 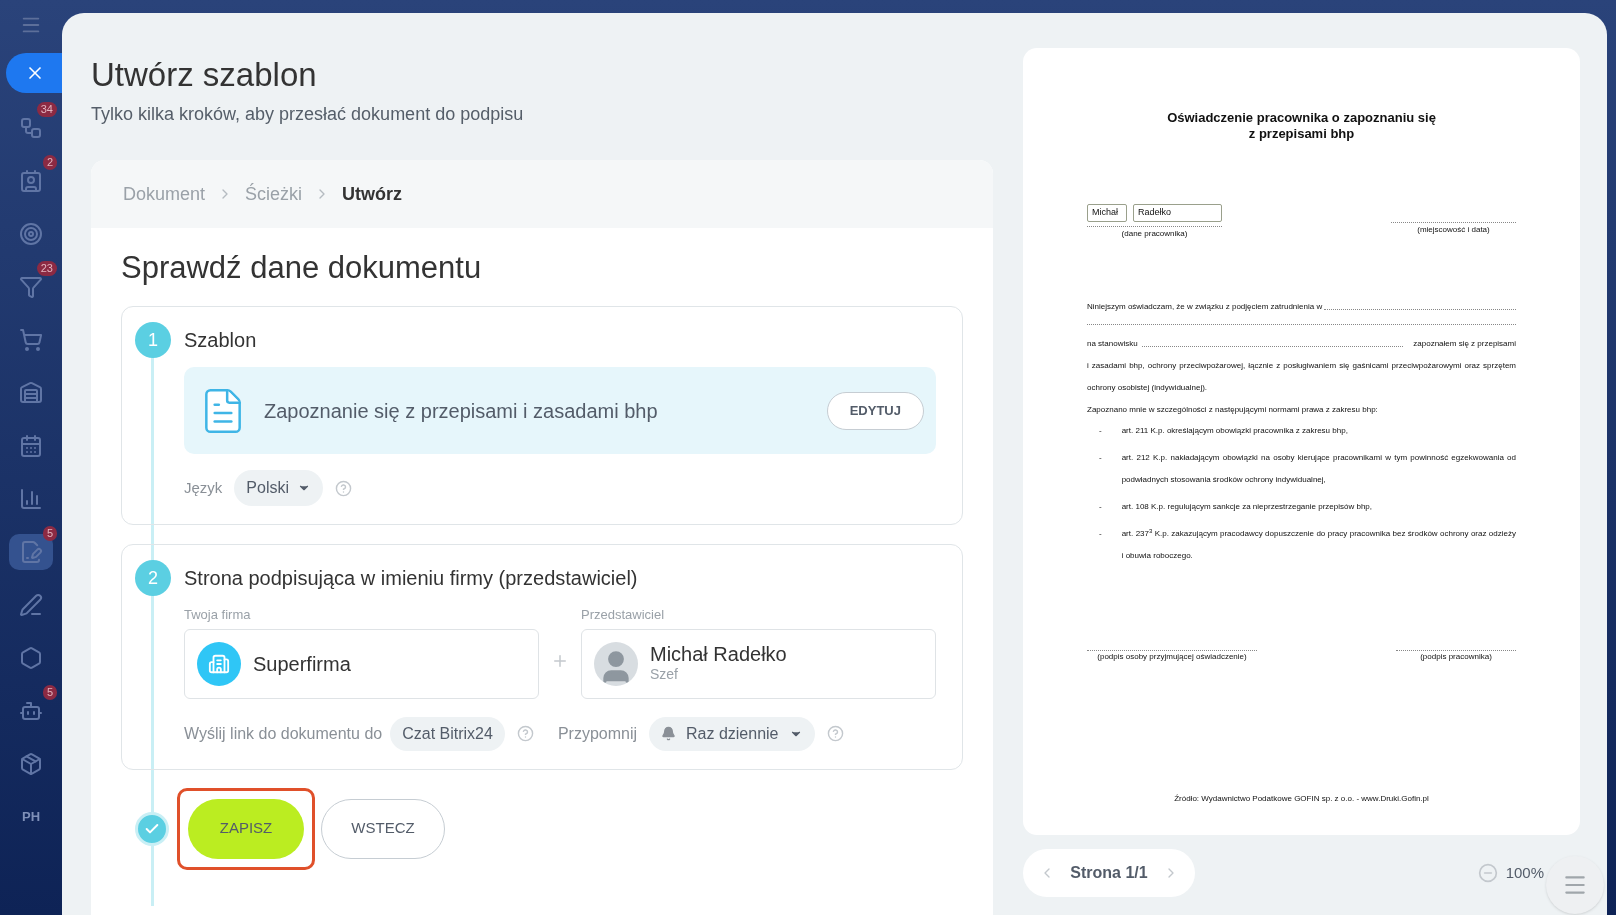 I want to click on send-link-label: Wyślij link do dokumentu do, so click(x=283, y=733).